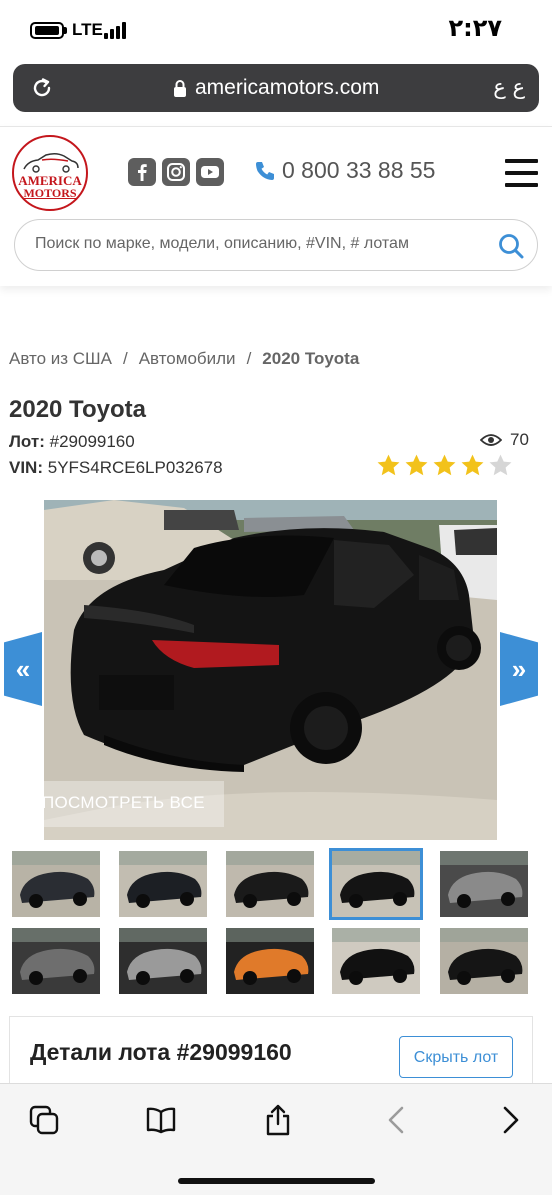  I want to click on lock-icon, so click(180, 88).